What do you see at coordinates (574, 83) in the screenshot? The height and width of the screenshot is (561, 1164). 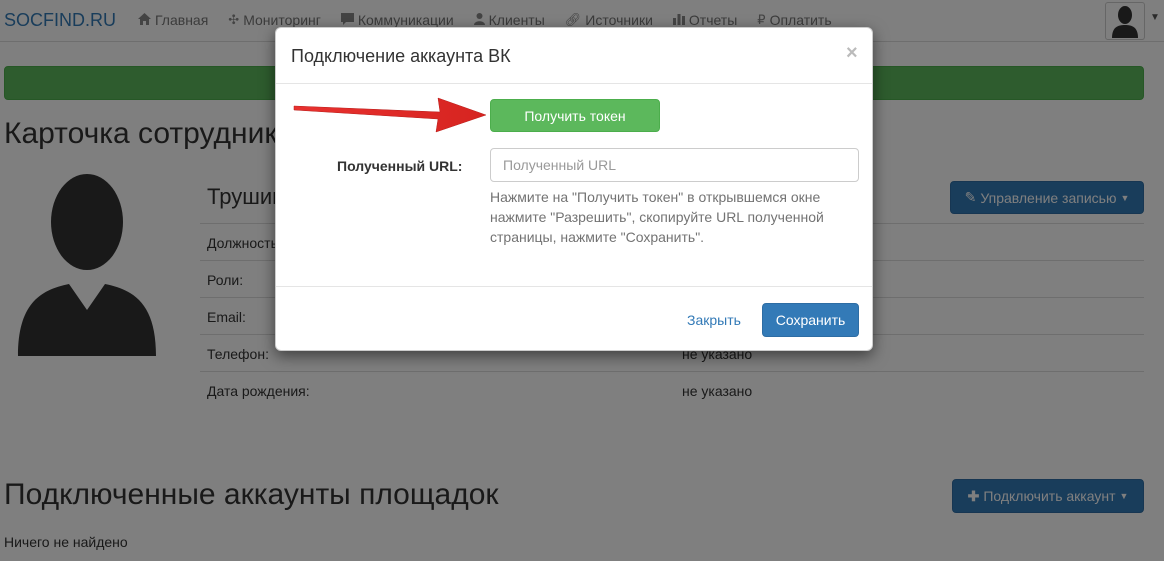 I see `modal-header-divider` at bounding box center [574, 83].